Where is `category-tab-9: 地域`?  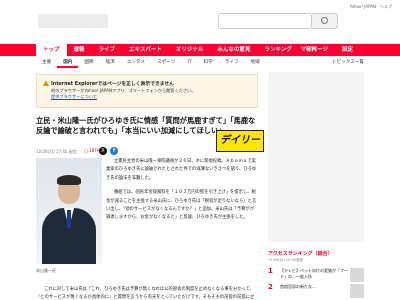 category-tab-9: 地域 is located at coordinates (255, 63).